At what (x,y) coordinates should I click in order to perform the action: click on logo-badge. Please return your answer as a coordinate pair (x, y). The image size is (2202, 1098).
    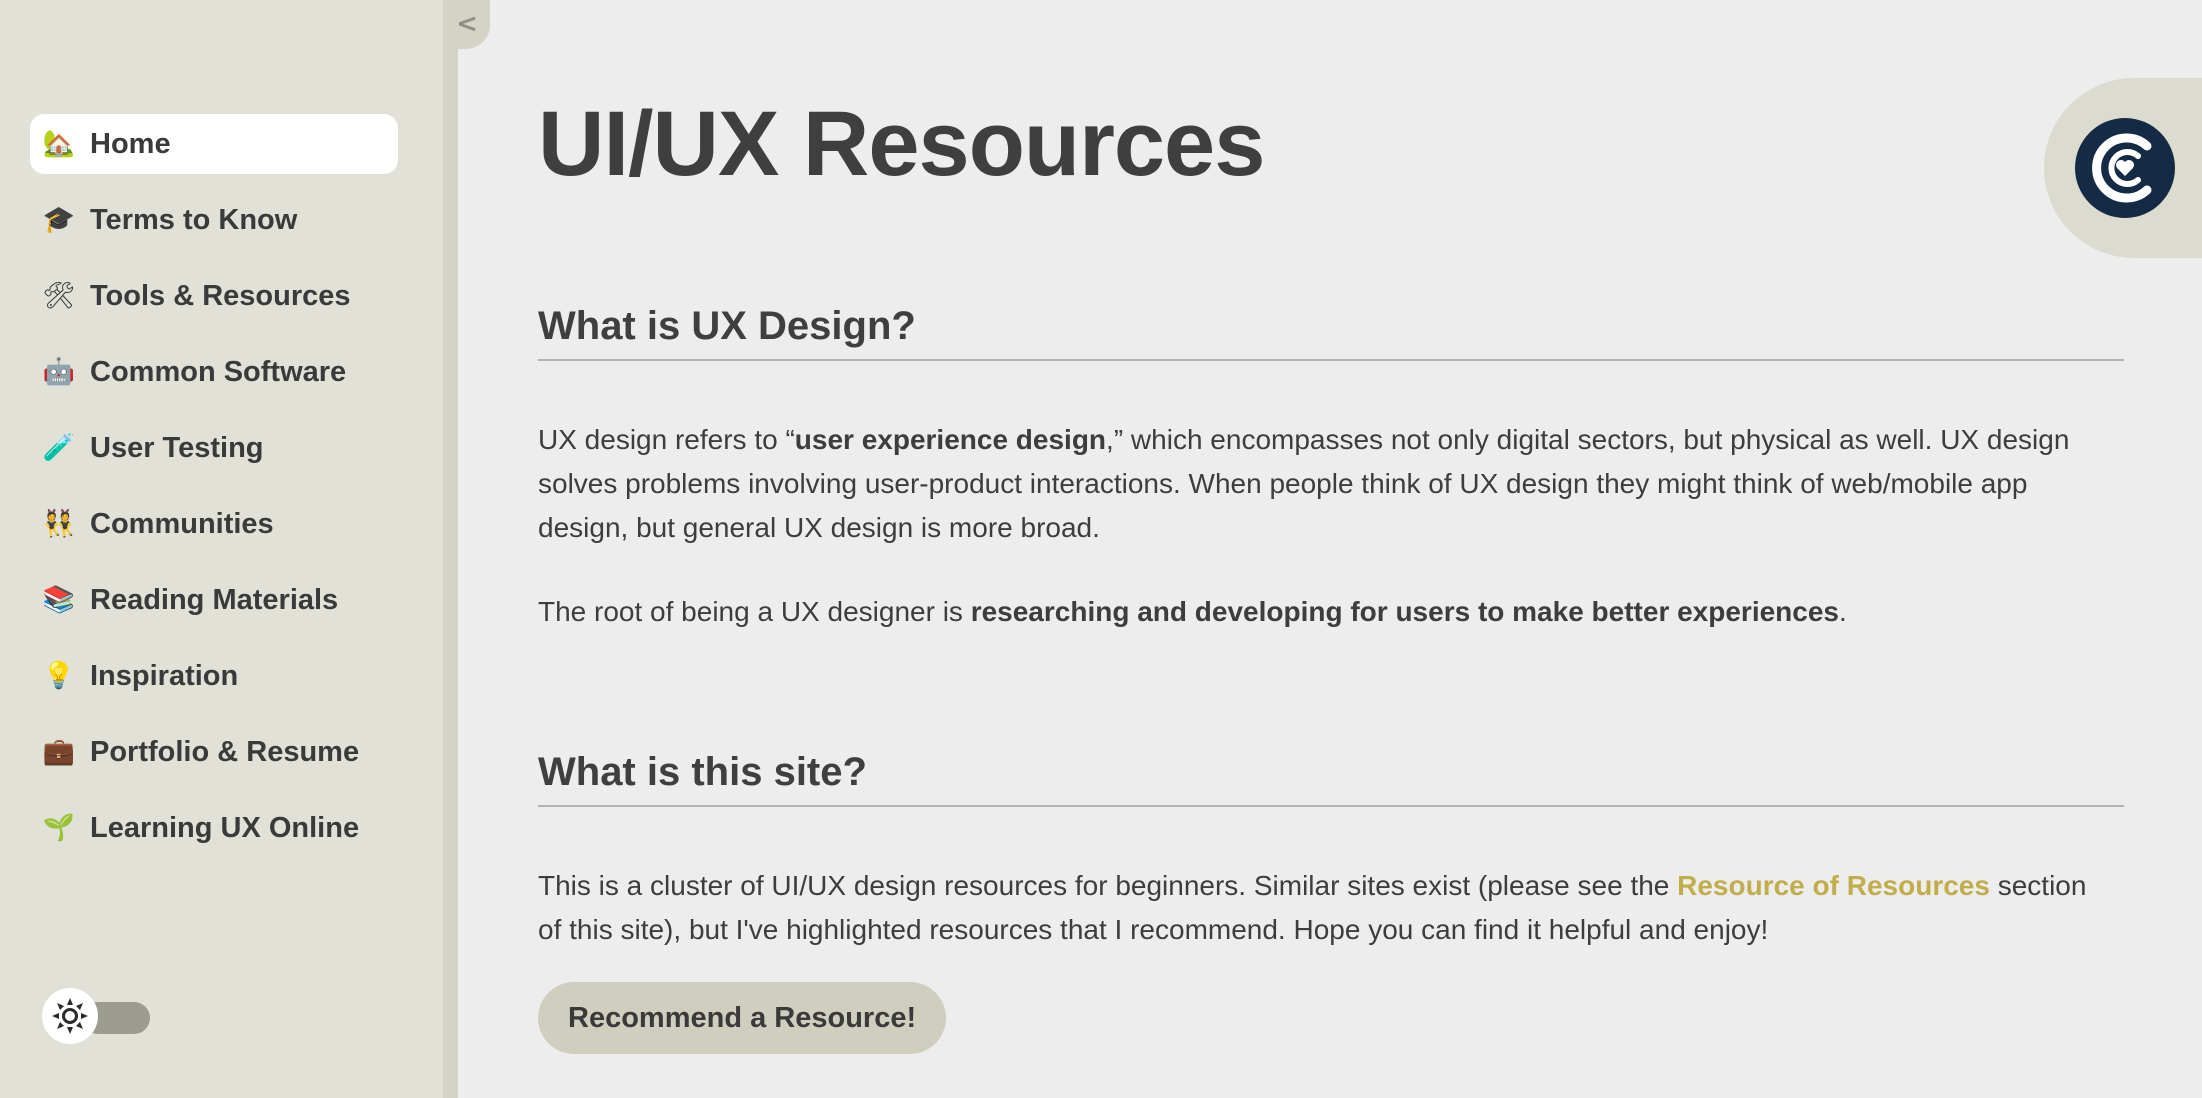
    Looking at the image, I should click on (2123, 168).